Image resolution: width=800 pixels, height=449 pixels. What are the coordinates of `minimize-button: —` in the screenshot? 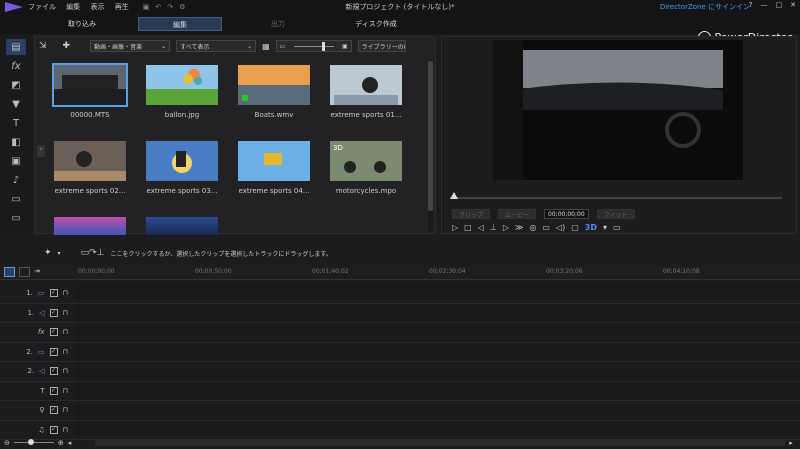 It's located at (764, 5).